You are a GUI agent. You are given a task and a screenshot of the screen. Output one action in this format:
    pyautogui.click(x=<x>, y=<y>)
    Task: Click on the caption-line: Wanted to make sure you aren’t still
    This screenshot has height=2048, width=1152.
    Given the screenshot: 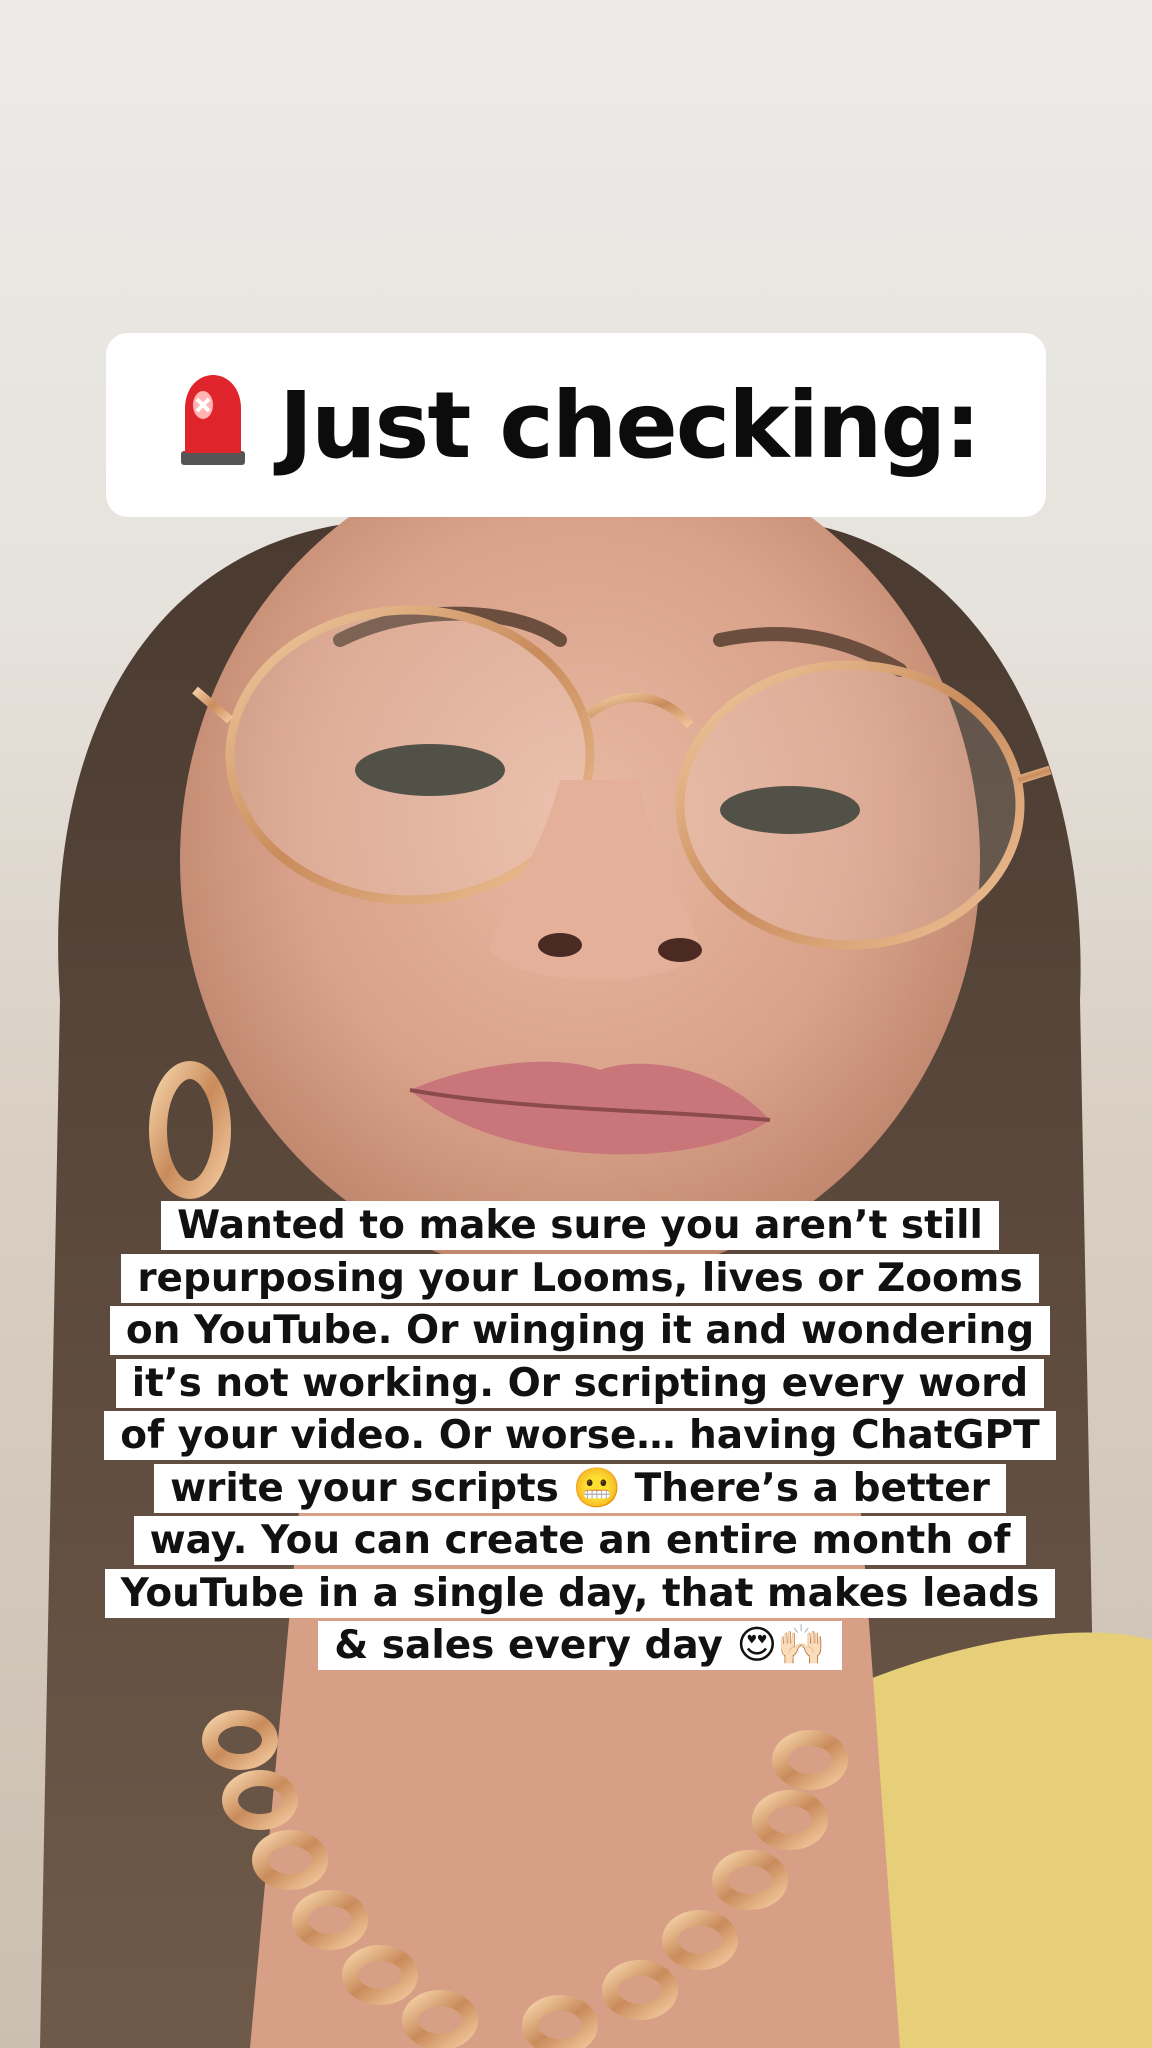 What is the action you would take?
    pyautogui.click(x=580, y=1226)
    